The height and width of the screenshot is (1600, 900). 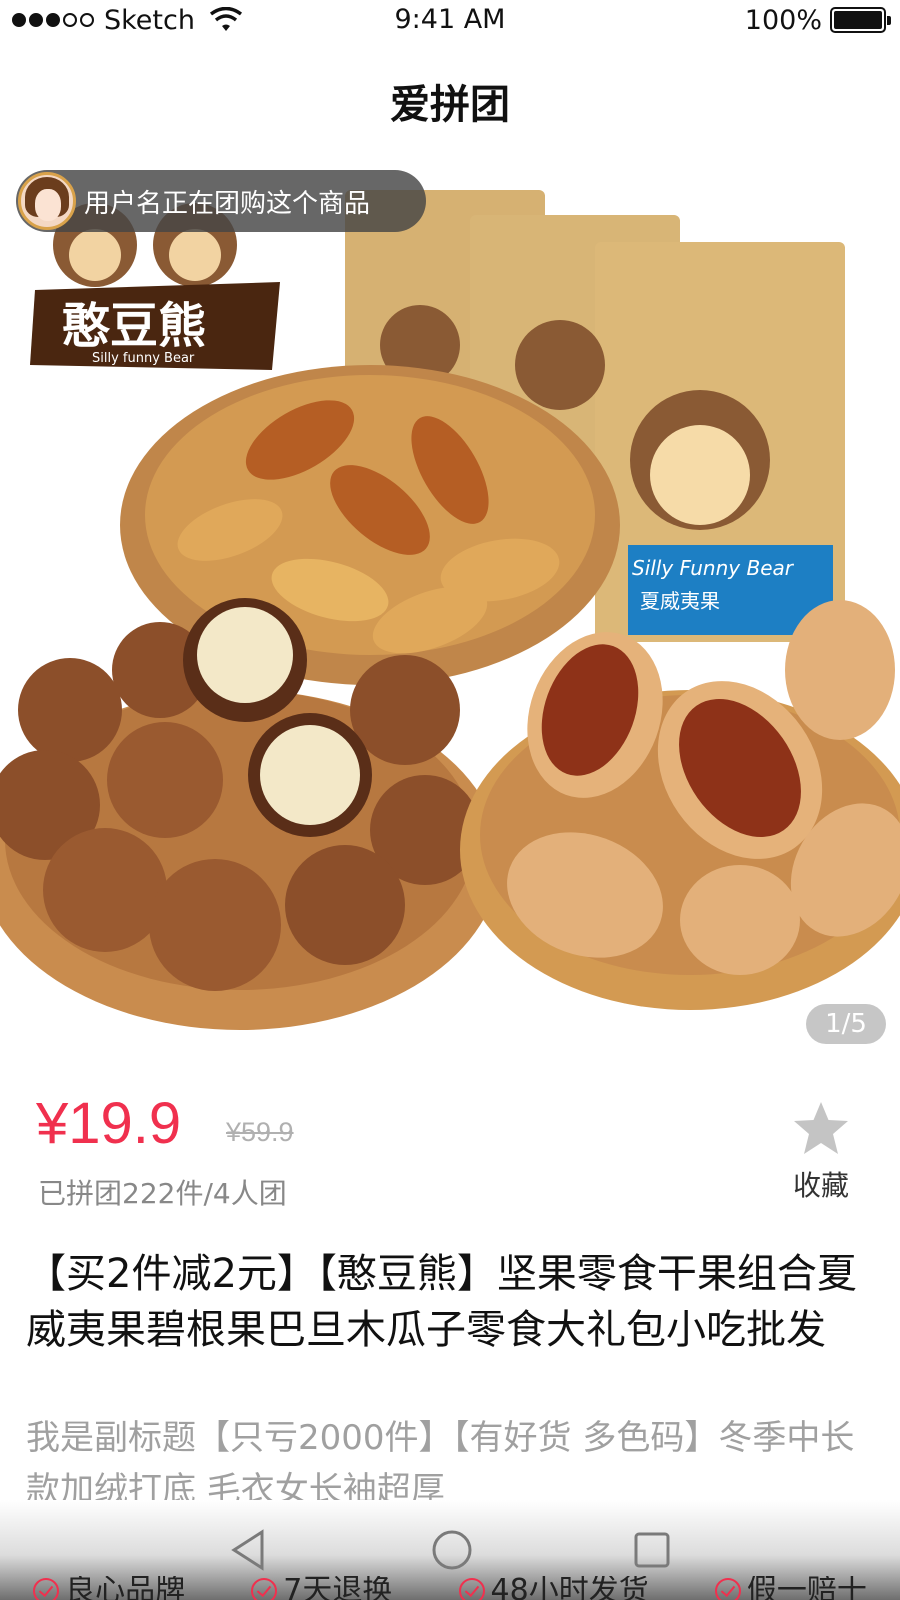 I want to click on star-icon, so click(x=821, y=1128).